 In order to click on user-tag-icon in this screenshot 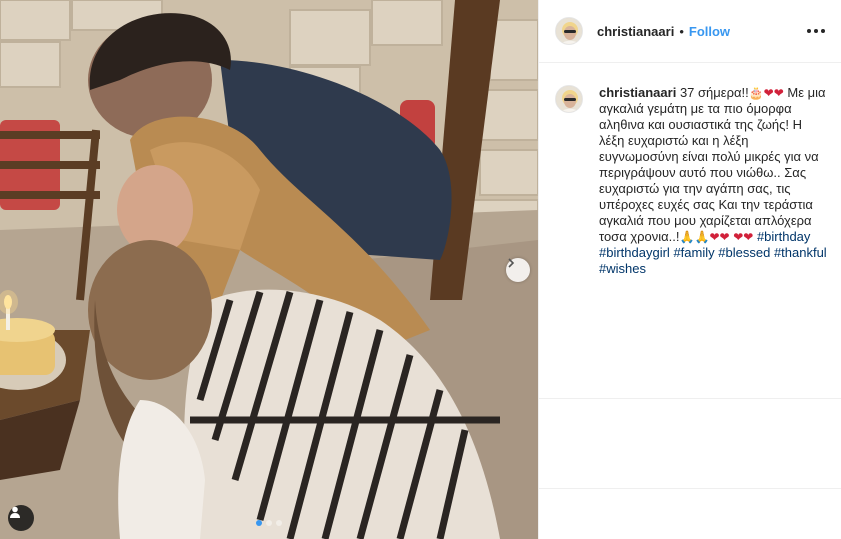, I will do `click(15, 512)`.